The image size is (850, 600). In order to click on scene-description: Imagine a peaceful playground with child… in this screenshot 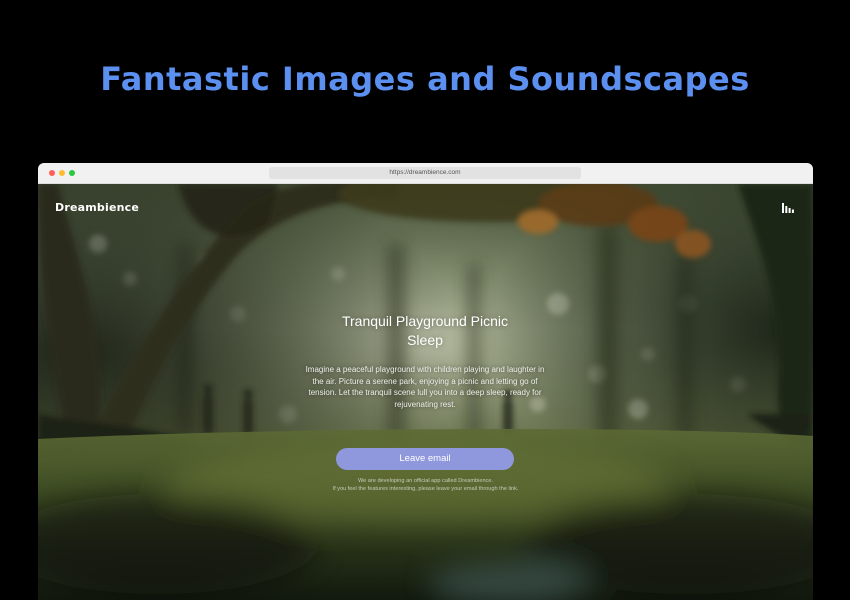, I will do `click(425, 387)`.